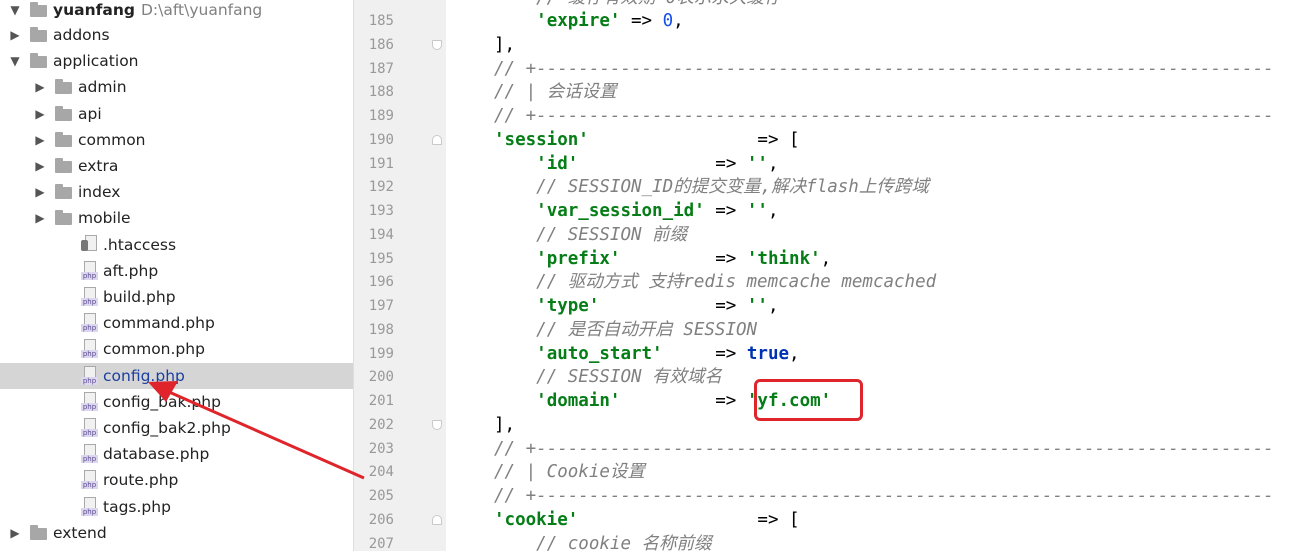 The image size is (1293, 556). I want to click on tree-item-label: tags.php, so click(137, 506).